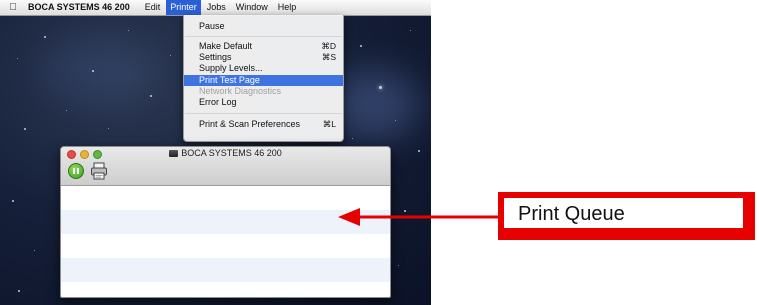 The height and width of the screenshot is (305, 759). I want to click on menu-item-label: Make Default, so click(226, 46).